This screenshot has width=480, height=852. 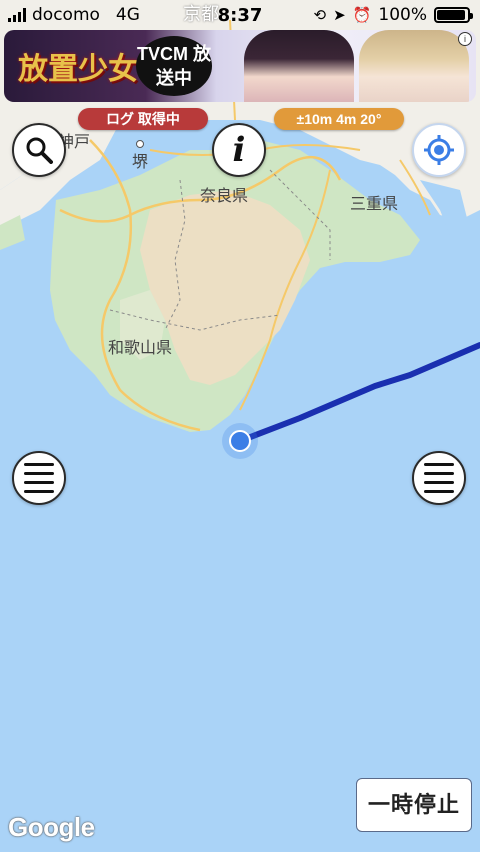 I want to click on search-button, so click(x=39, y=150).